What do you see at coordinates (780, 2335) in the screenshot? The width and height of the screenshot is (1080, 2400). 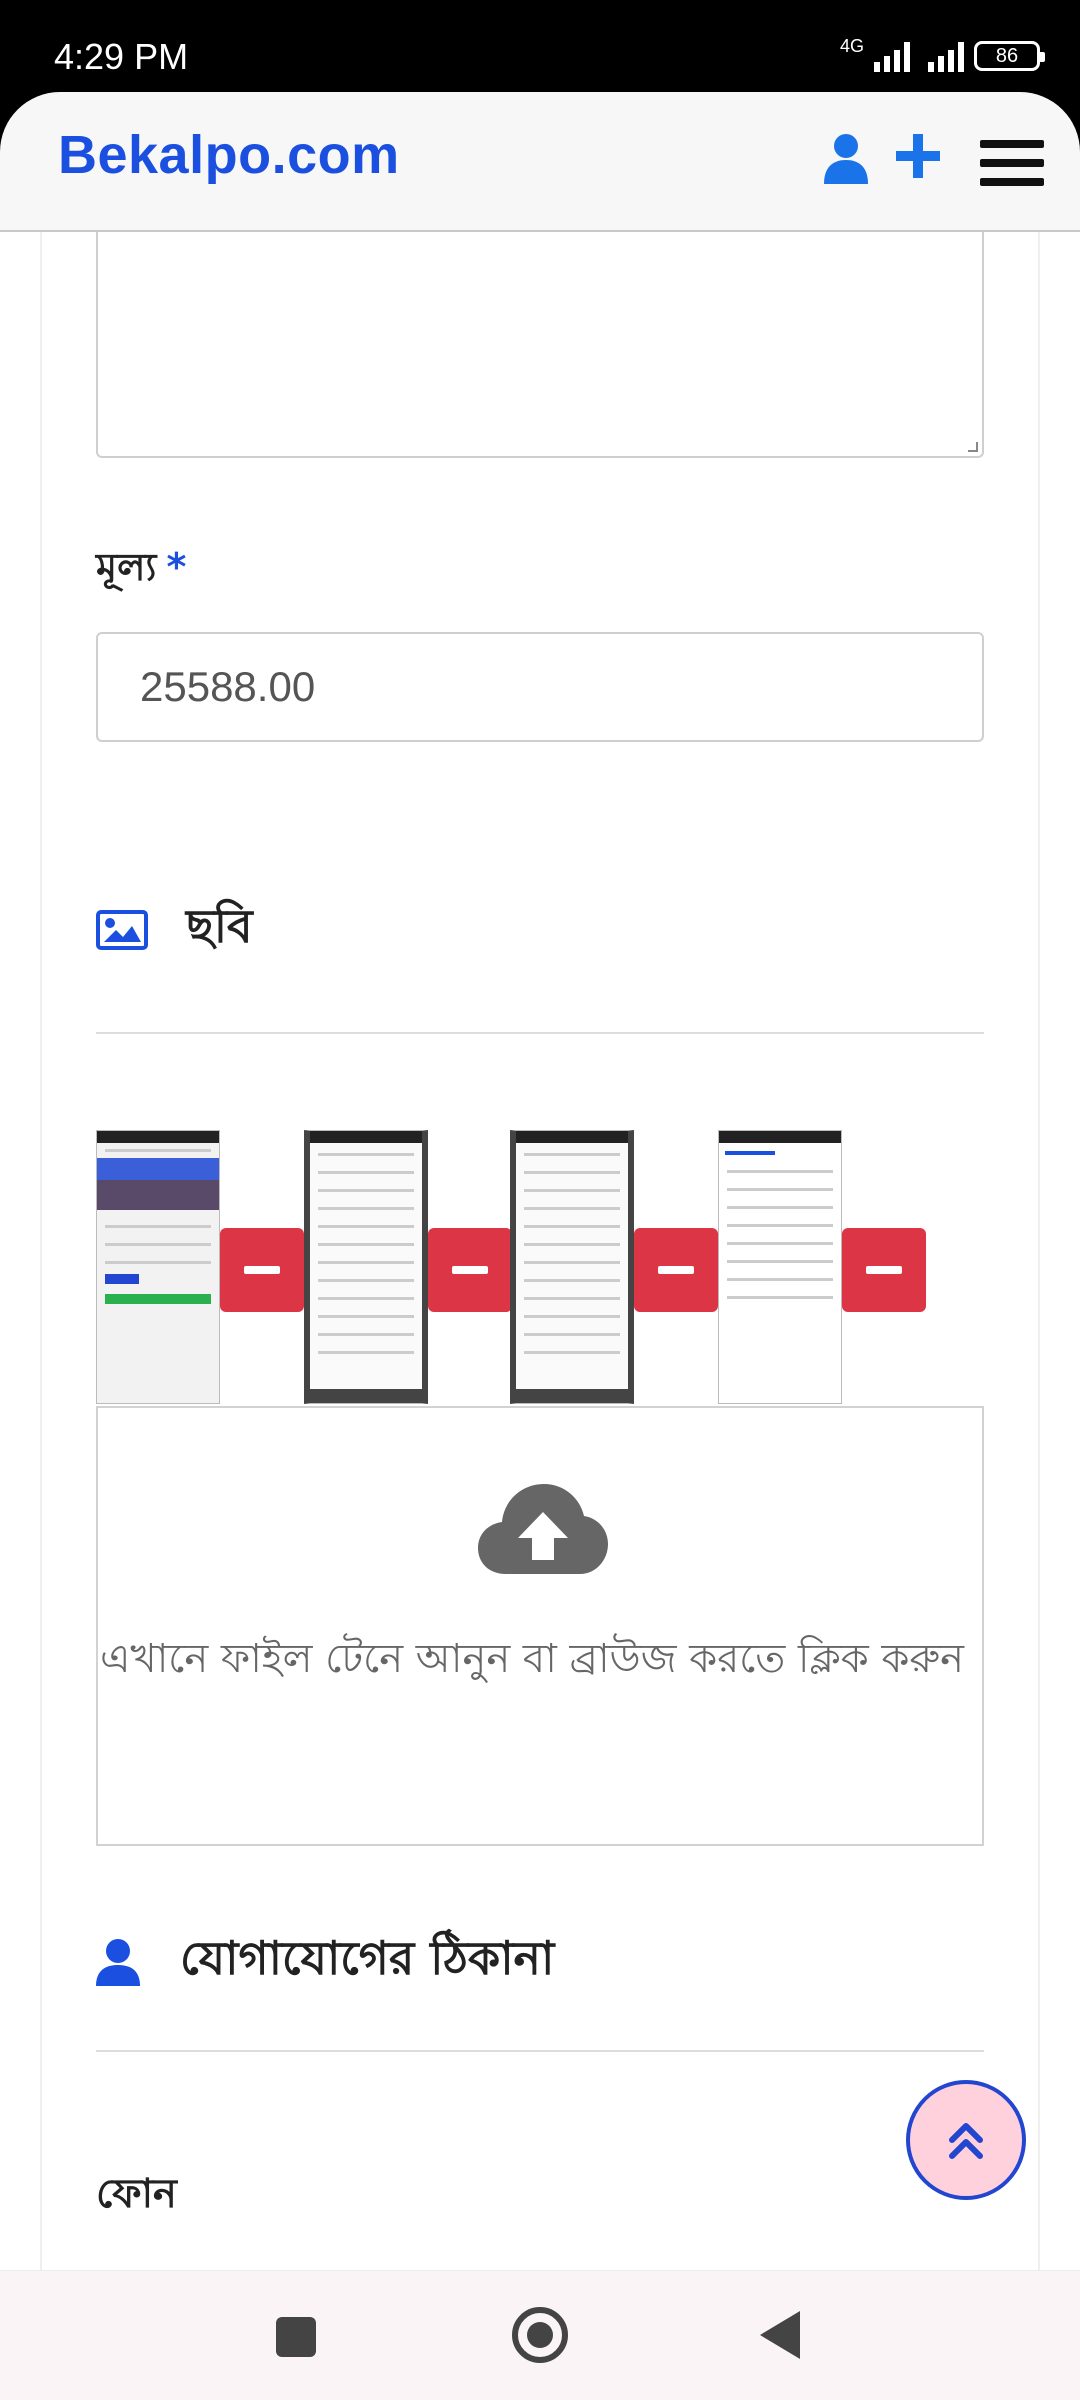 I see `back-icon` at bounding box center [780, 2335].